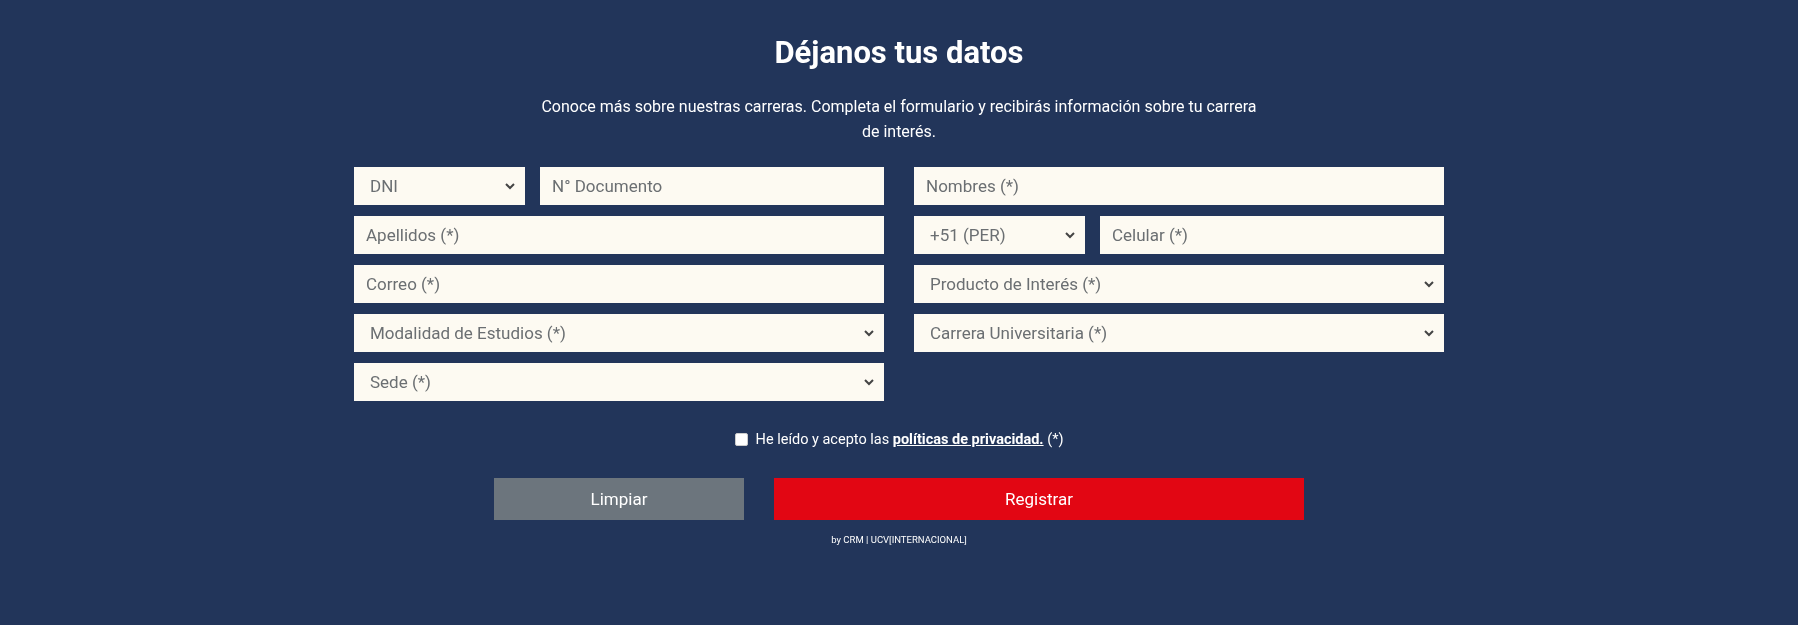 The width and height of the screenshot is (1798, 625). I want to click on input-field: Nombres (*), so click(1179, 186).